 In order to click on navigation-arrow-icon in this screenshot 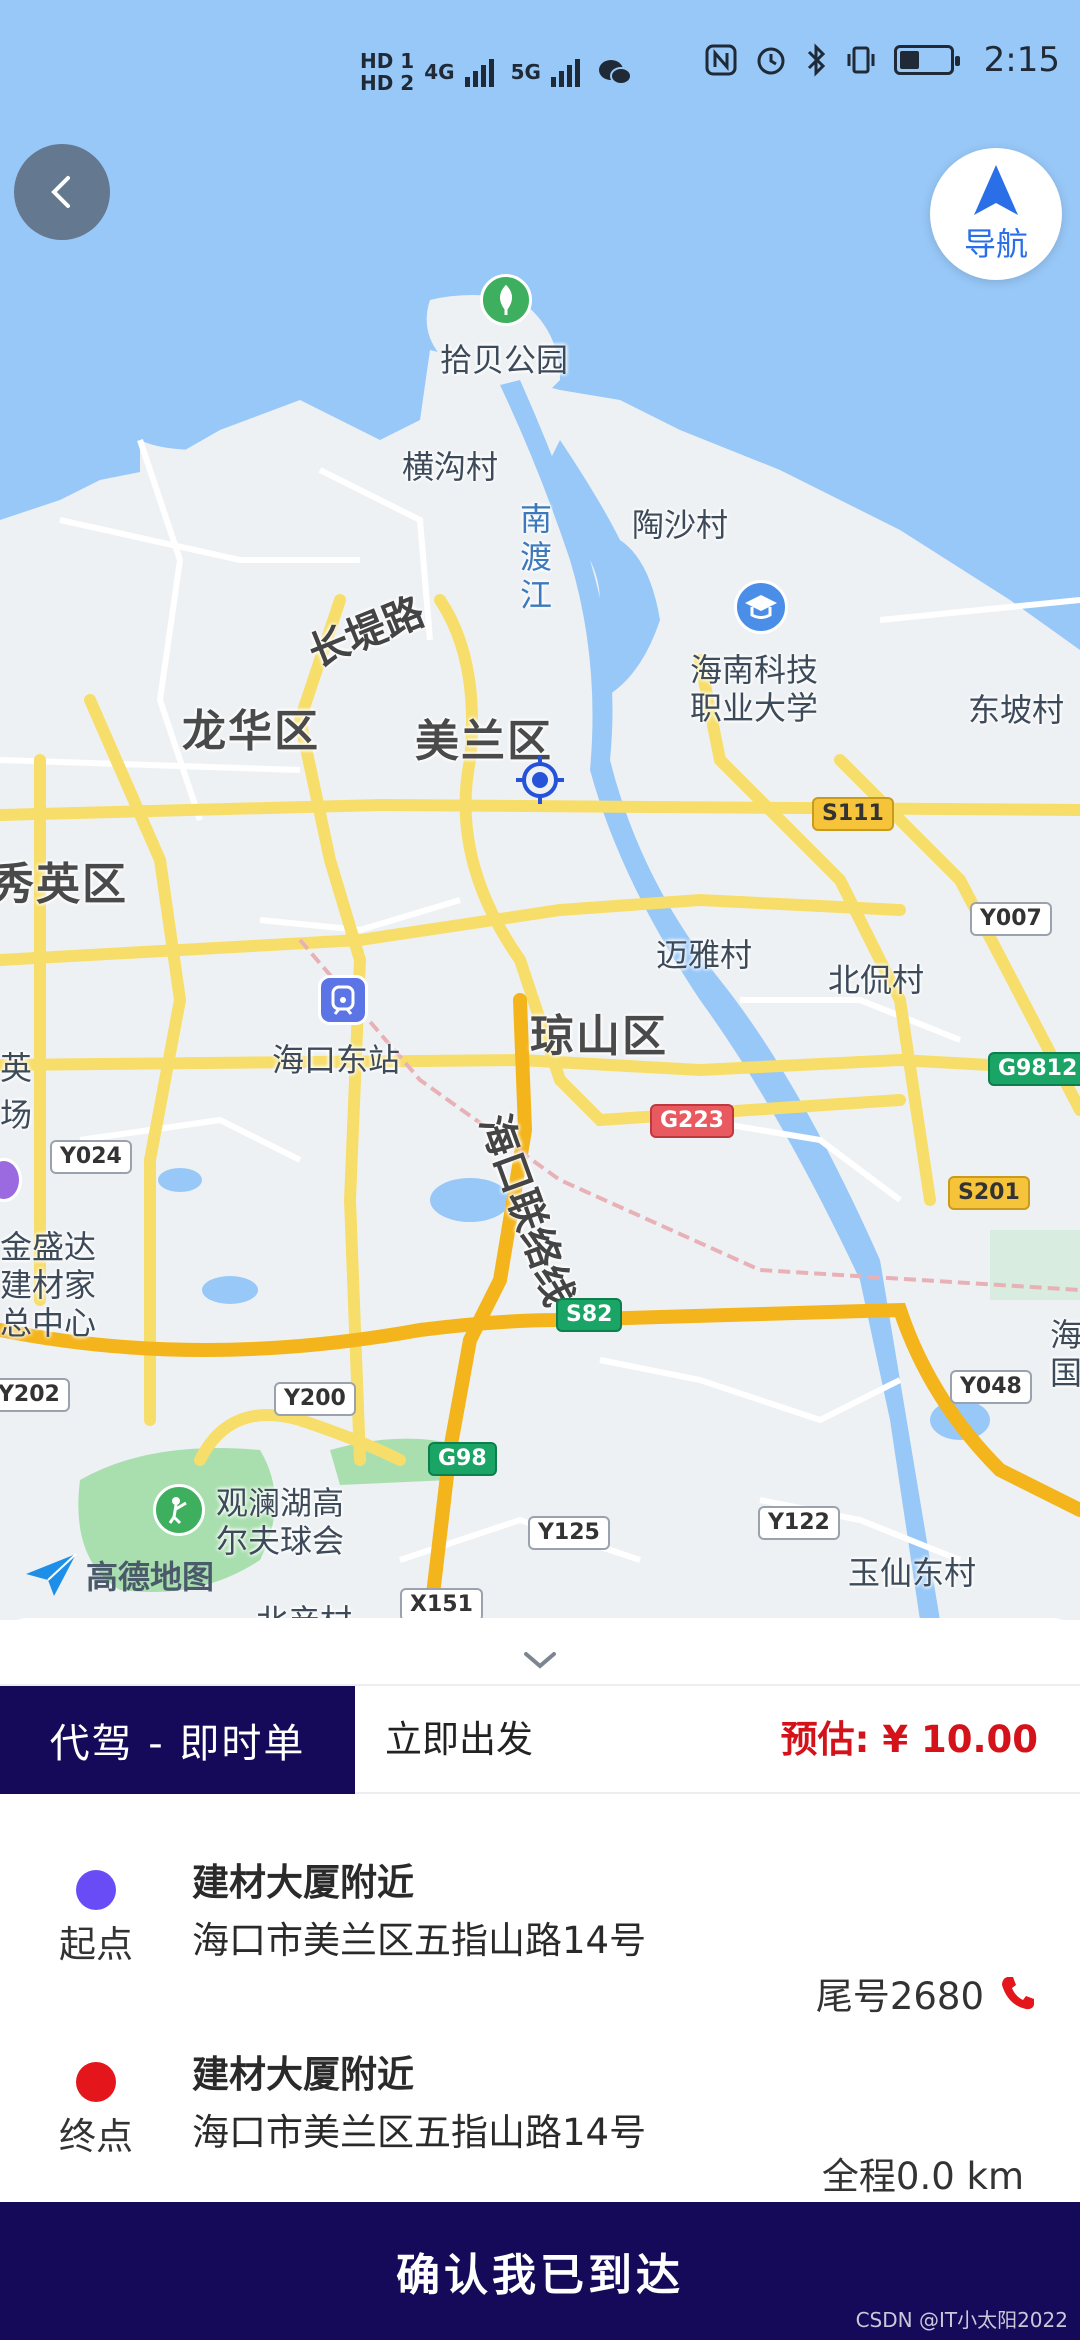, I will do `click(996, 190)`.